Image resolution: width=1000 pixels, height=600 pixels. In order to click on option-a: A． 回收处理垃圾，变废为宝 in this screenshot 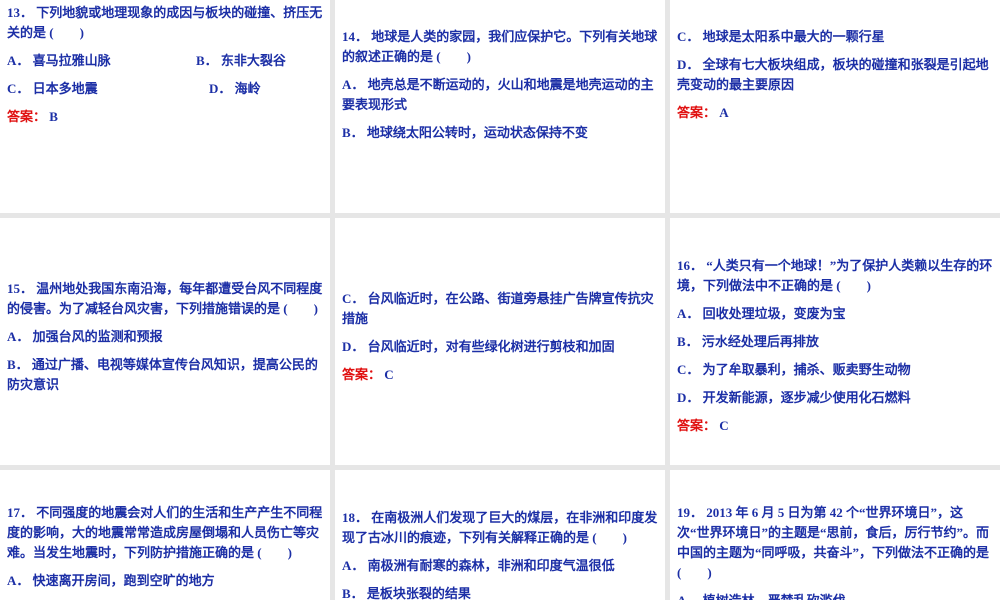, I will do `click(761, 313)`.